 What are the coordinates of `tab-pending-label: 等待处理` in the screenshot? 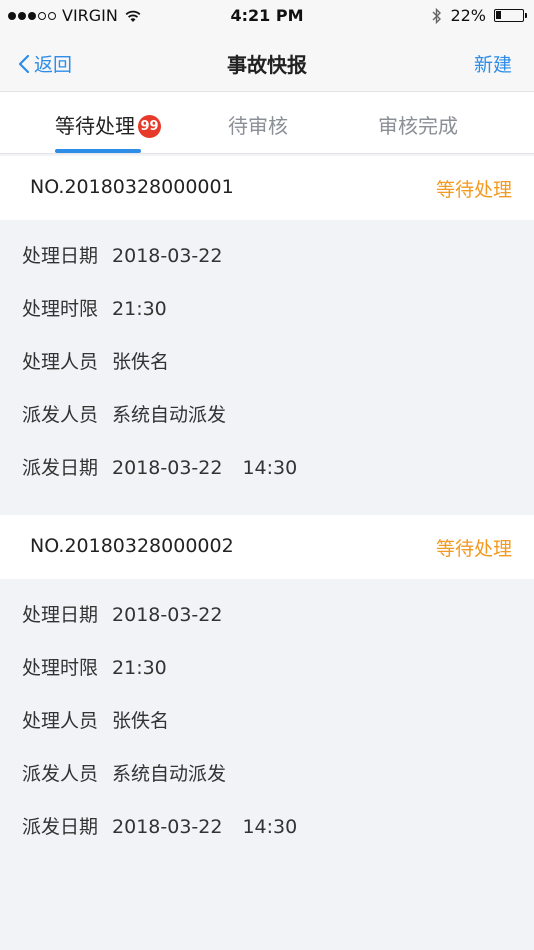 It's located at (95, 126).